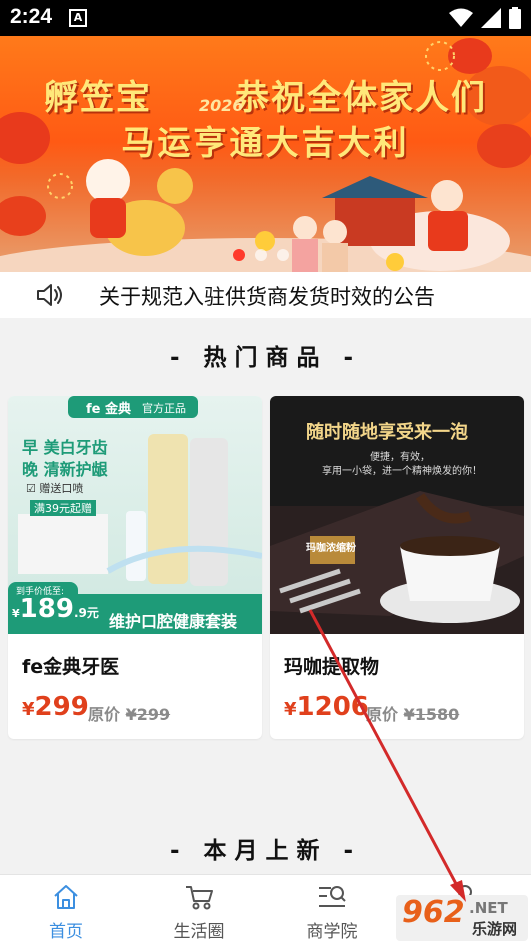  What do you see at coordinates (488, 908) in the screenshot?
I see `watermark-net: .NET` at bounding box center [488, 908].